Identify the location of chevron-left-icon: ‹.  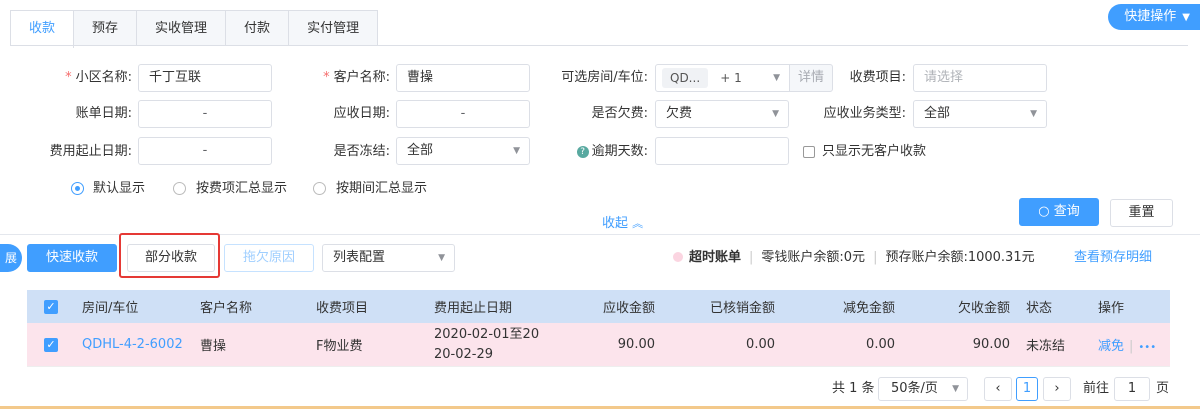
(998, 388).